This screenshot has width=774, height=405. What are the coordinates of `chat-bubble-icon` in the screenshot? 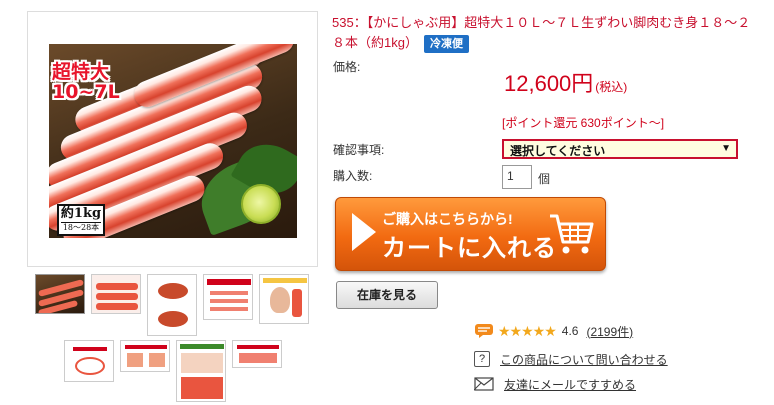 It's located at (484, 331).